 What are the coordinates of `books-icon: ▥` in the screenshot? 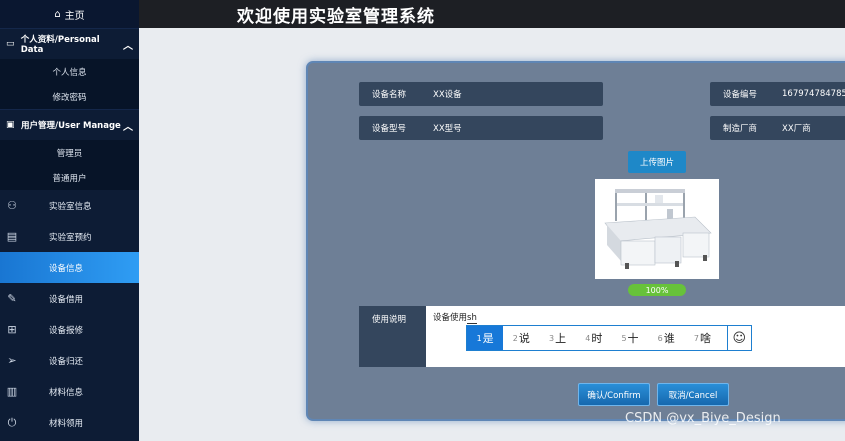 It's located at (12, 391).